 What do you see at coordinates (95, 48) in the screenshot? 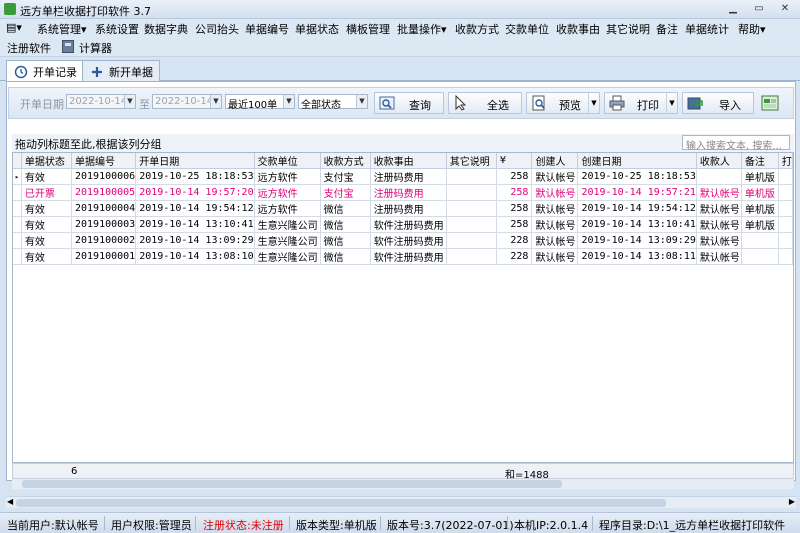
I see `menu-calculator: 计算器` at bounding box center [95, 48].